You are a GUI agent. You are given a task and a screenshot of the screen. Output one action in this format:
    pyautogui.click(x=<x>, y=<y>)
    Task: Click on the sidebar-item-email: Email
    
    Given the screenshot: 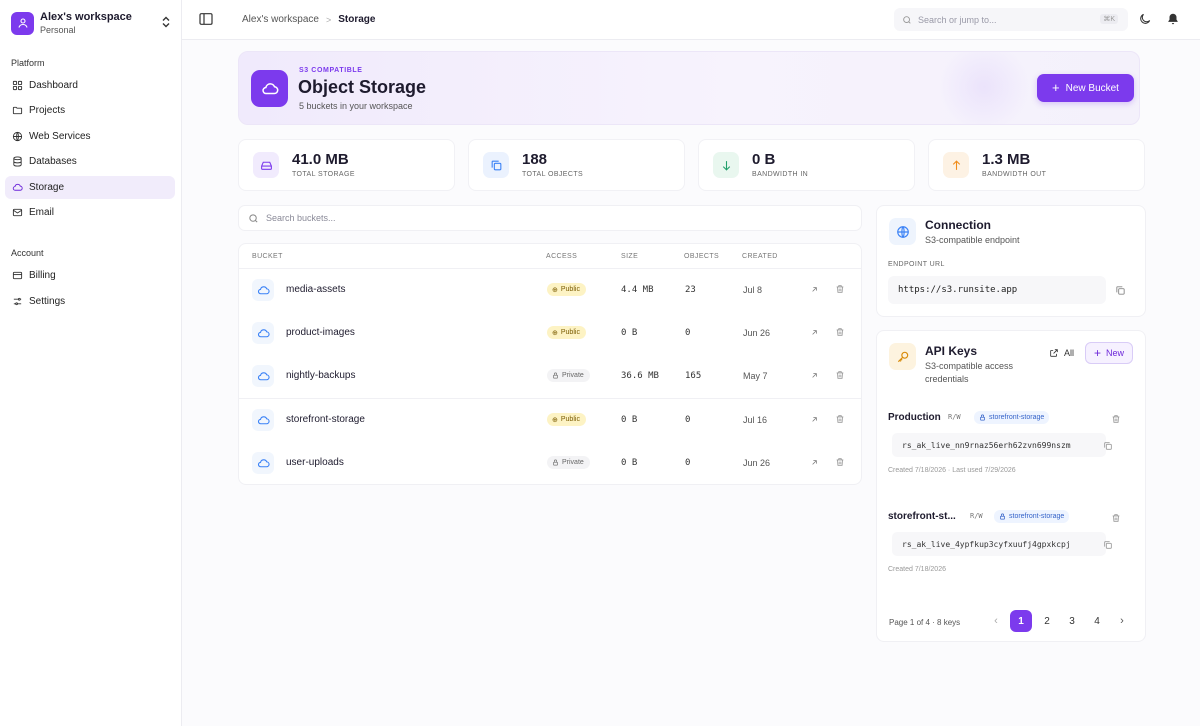 What is the action you would take?
    pyautogui.click(x=90, y=212)
    